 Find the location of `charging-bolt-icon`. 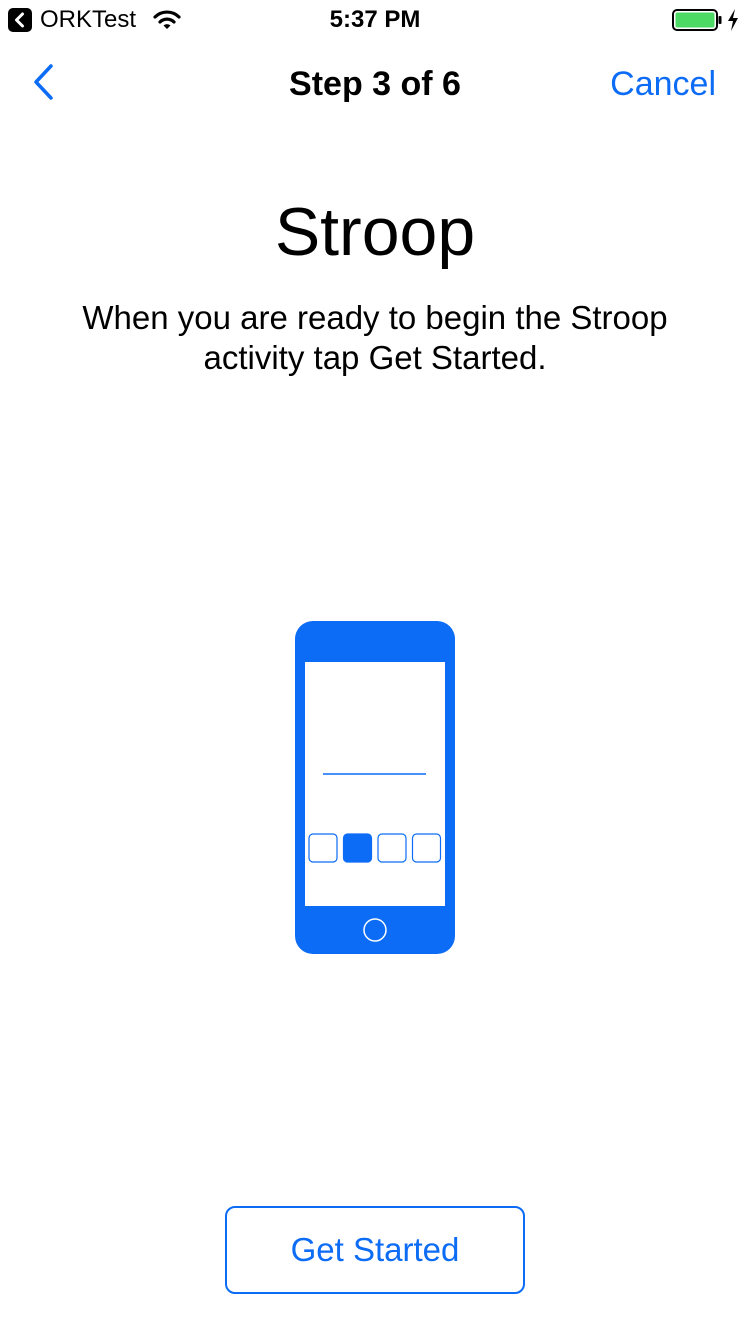

charging-bolt-icon is located at coordinates (733, 20).